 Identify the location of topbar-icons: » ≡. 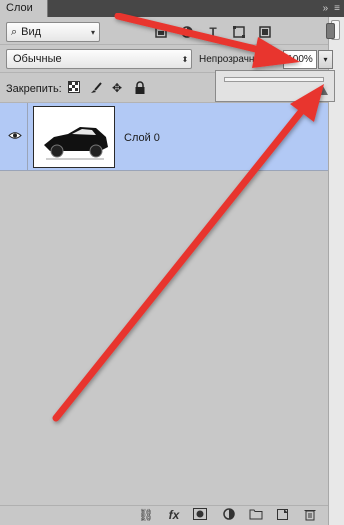
(331, 8).